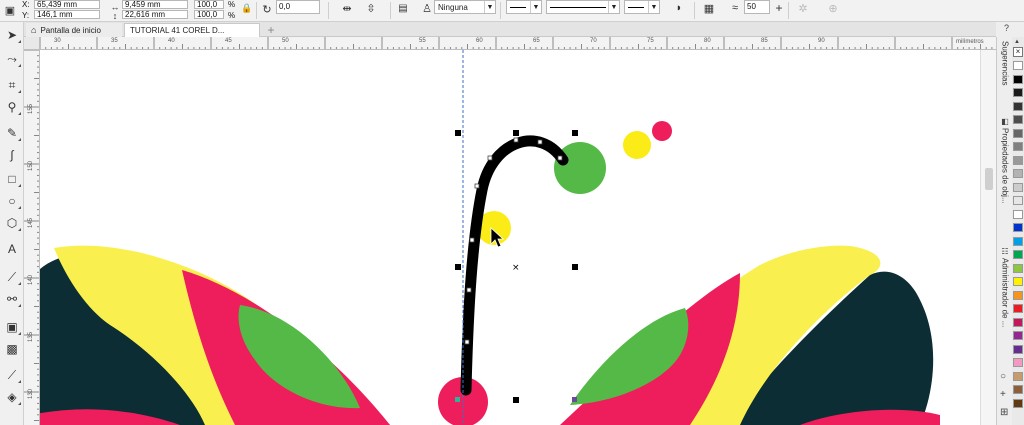  Describe the element at coordinates (155, 4) in the screenshot. I see `width-field: 9,459 mm` at that location.